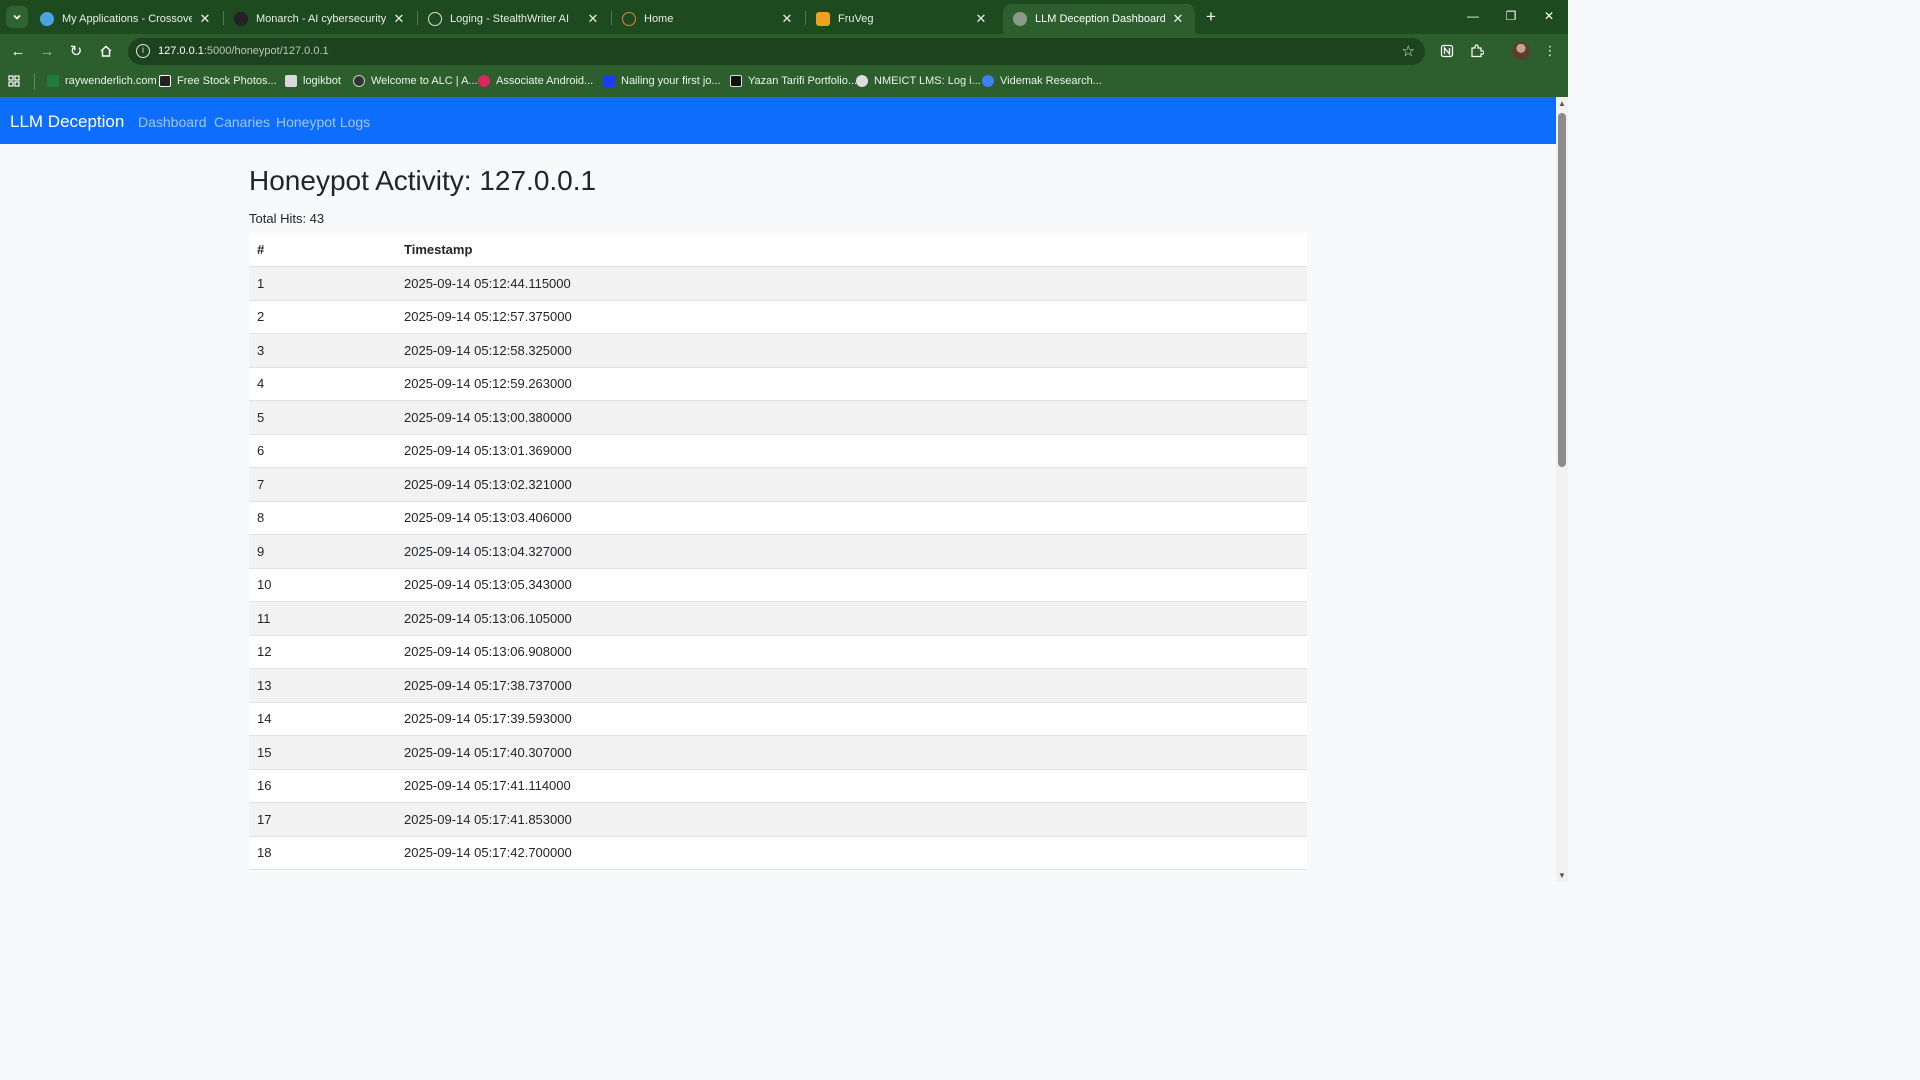 The height and width of the screenshot is (1080, 1920). Describe the element at coordinates (609, 81) in the screenshot. I see `nailing-favicon-icon` at that location.